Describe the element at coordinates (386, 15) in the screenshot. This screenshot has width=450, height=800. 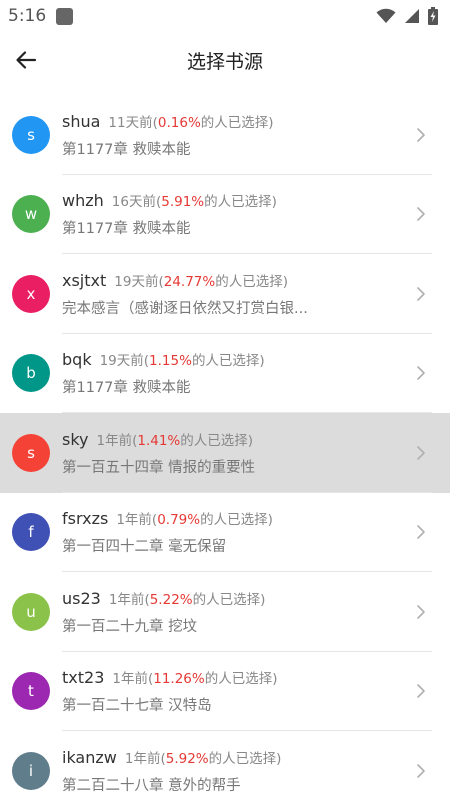
I see `wifi-icon` at that location.